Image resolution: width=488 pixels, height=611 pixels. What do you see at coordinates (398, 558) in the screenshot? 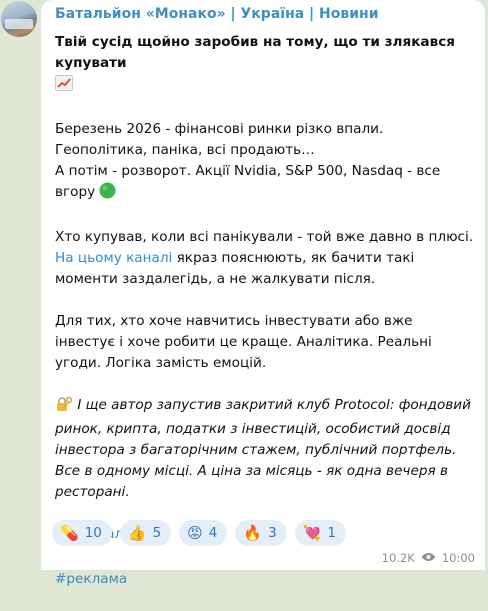
I see `view-count: 10.2K` at bounding box center [398, 558].